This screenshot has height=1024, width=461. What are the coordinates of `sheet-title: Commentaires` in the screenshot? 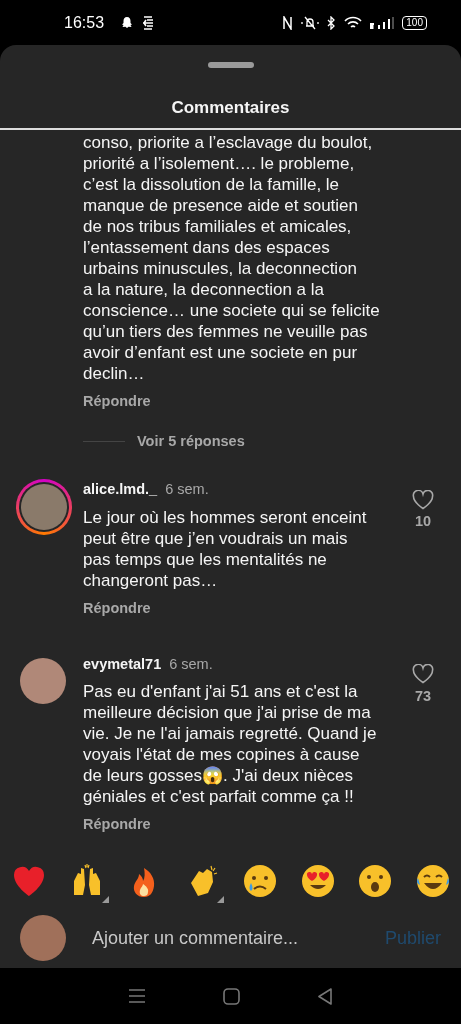 It's located at (230, 108).